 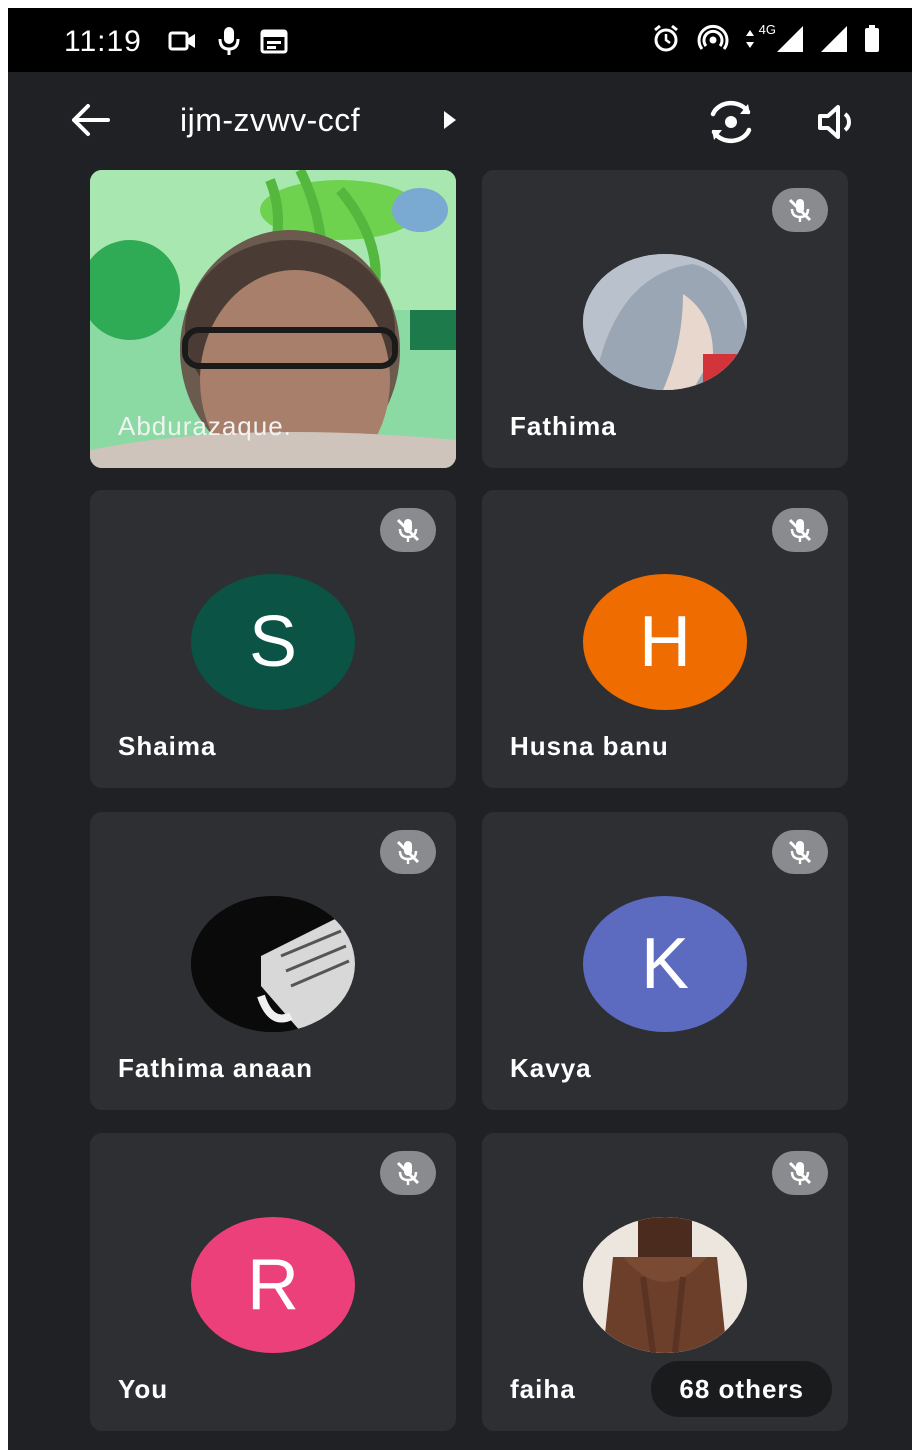 What do you see at coordinates (543, 1389) in the screenshot?
I see `participant-name: faiha` at bounding box center [543, 1389].